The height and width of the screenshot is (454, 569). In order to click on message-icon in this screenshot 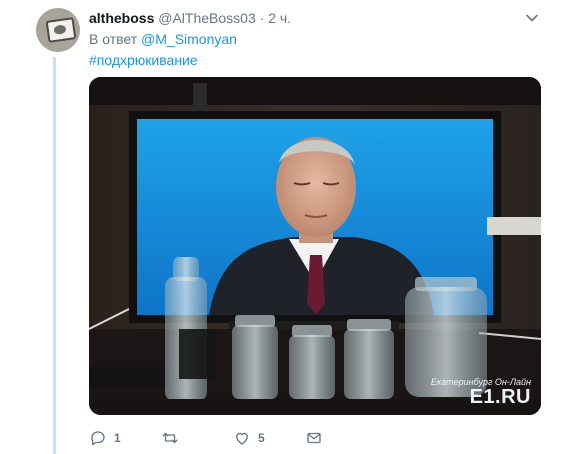, I will do `click(314, 438)`.